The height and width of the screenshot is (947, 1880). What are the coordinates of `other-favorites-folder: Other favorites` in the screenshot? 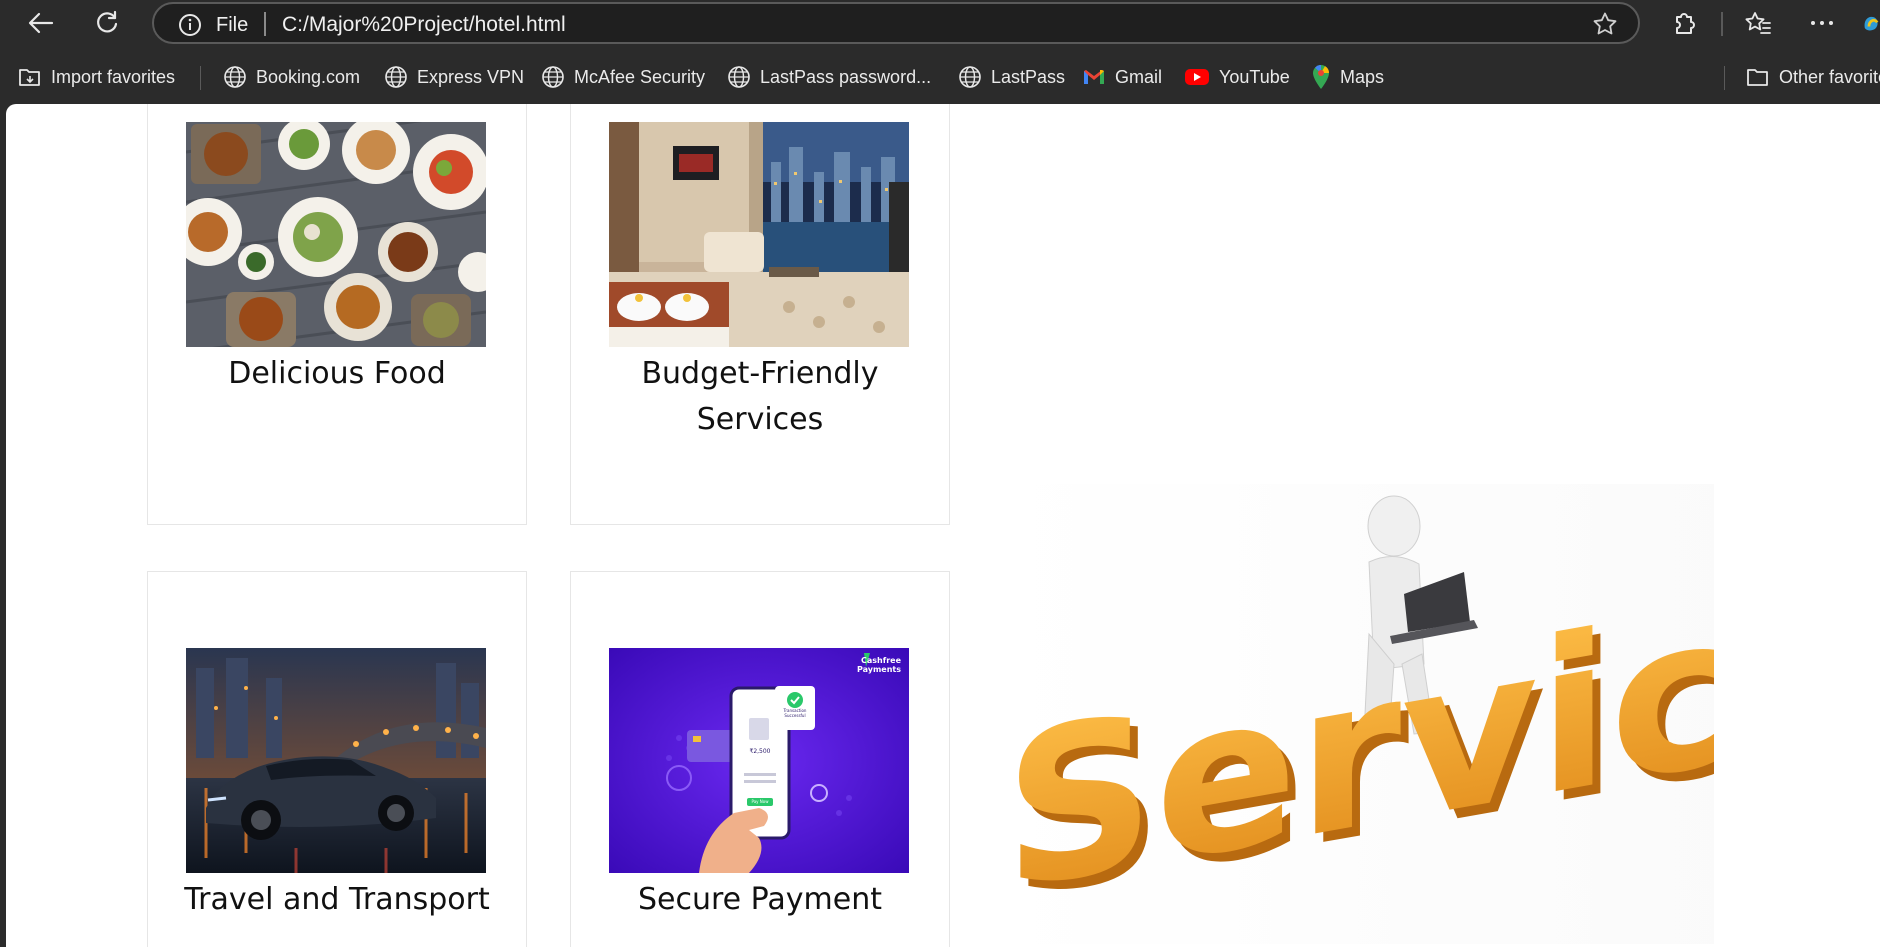 It's located at (1813, 77).